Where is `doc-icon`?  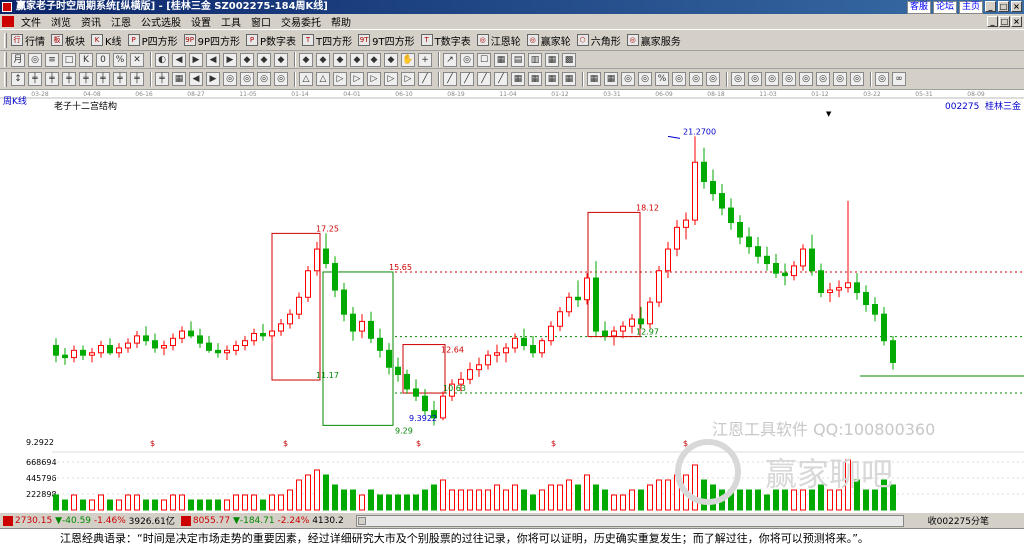
doc-icon is located at coordinates (8, 21).